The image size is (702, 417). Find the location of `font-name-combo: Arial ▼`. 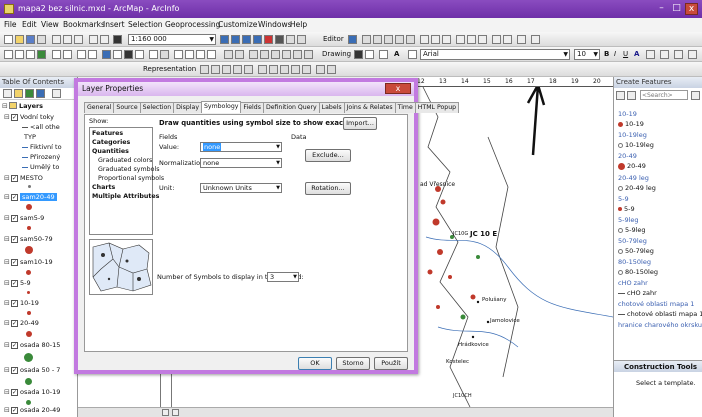

font-name-combo: Arial ▼ is located at coordinates (495, 54).